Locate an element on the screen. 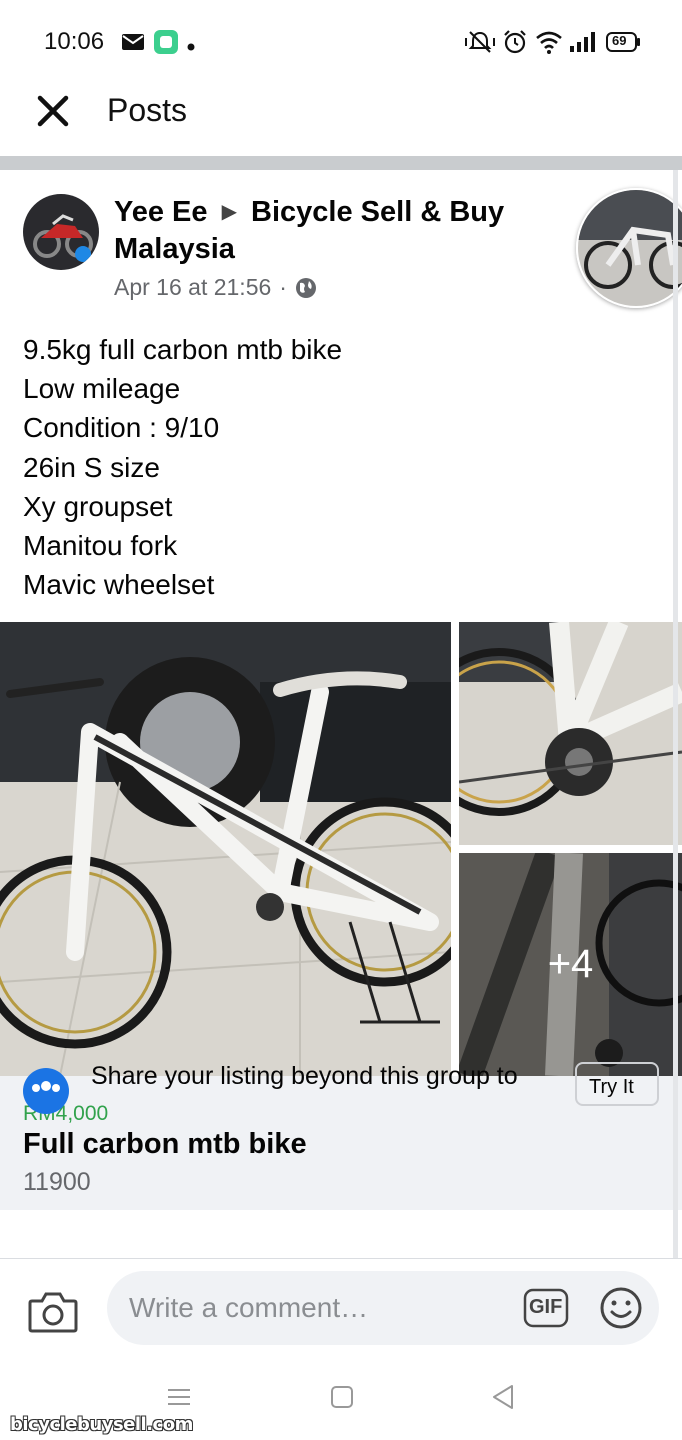  dot-icon is located at coordinates (191, 47).